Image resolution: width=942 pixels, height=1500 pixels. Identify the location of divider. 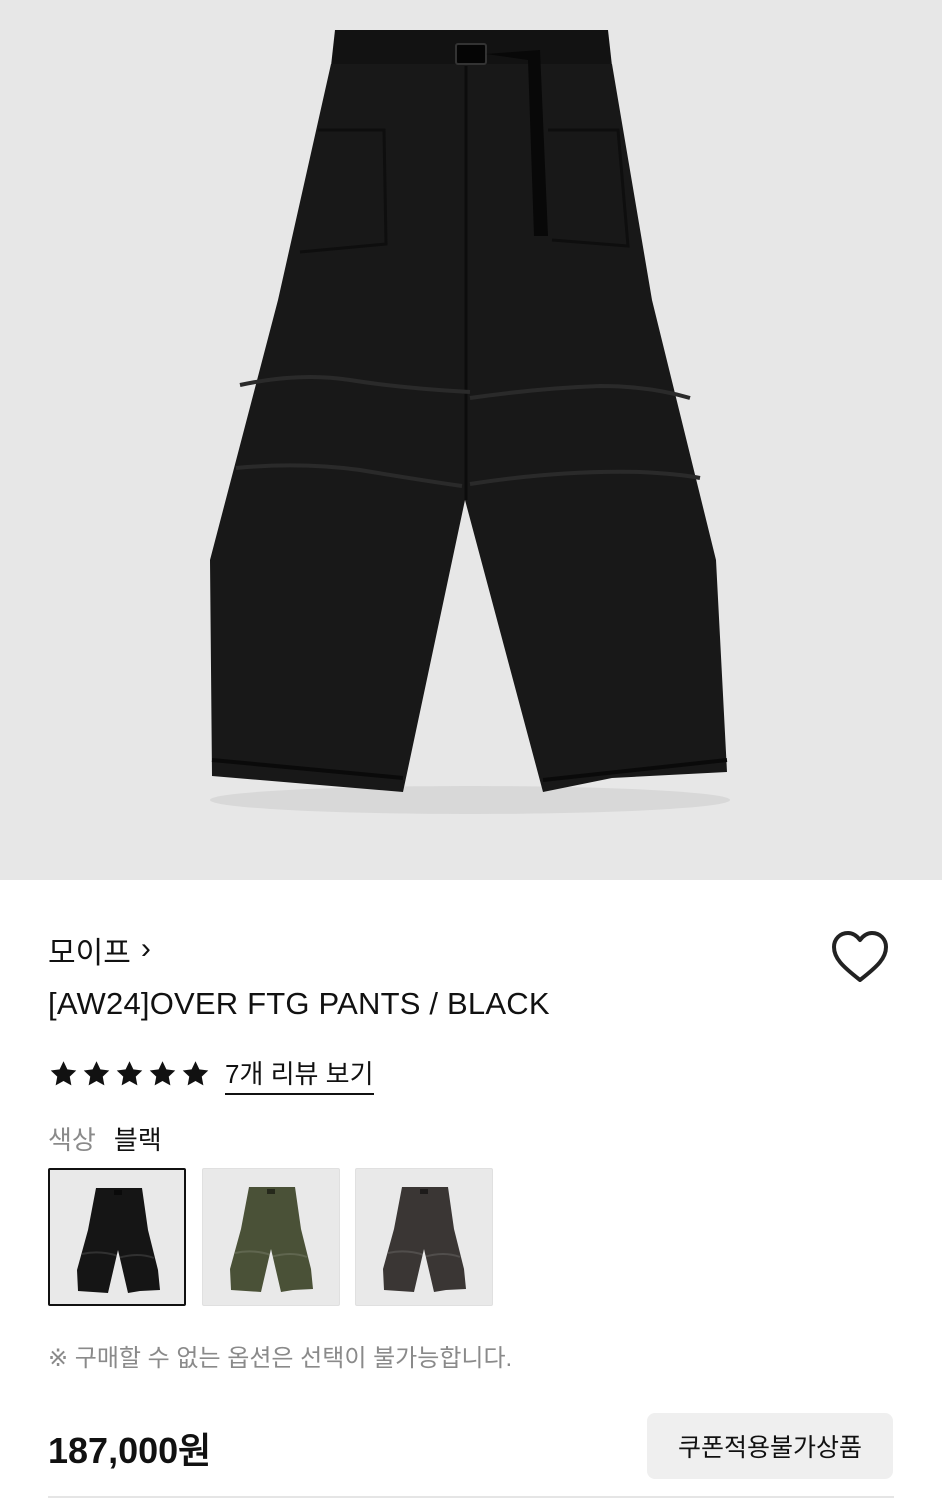
(471, 1497).